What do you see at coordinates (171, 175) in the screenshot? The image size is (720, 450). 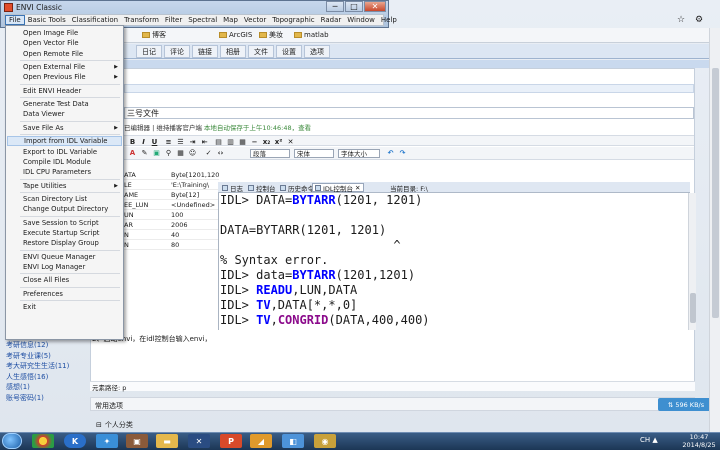 I see `table-row: ATA Byte[1201,120` at bounding box center [171, 175].